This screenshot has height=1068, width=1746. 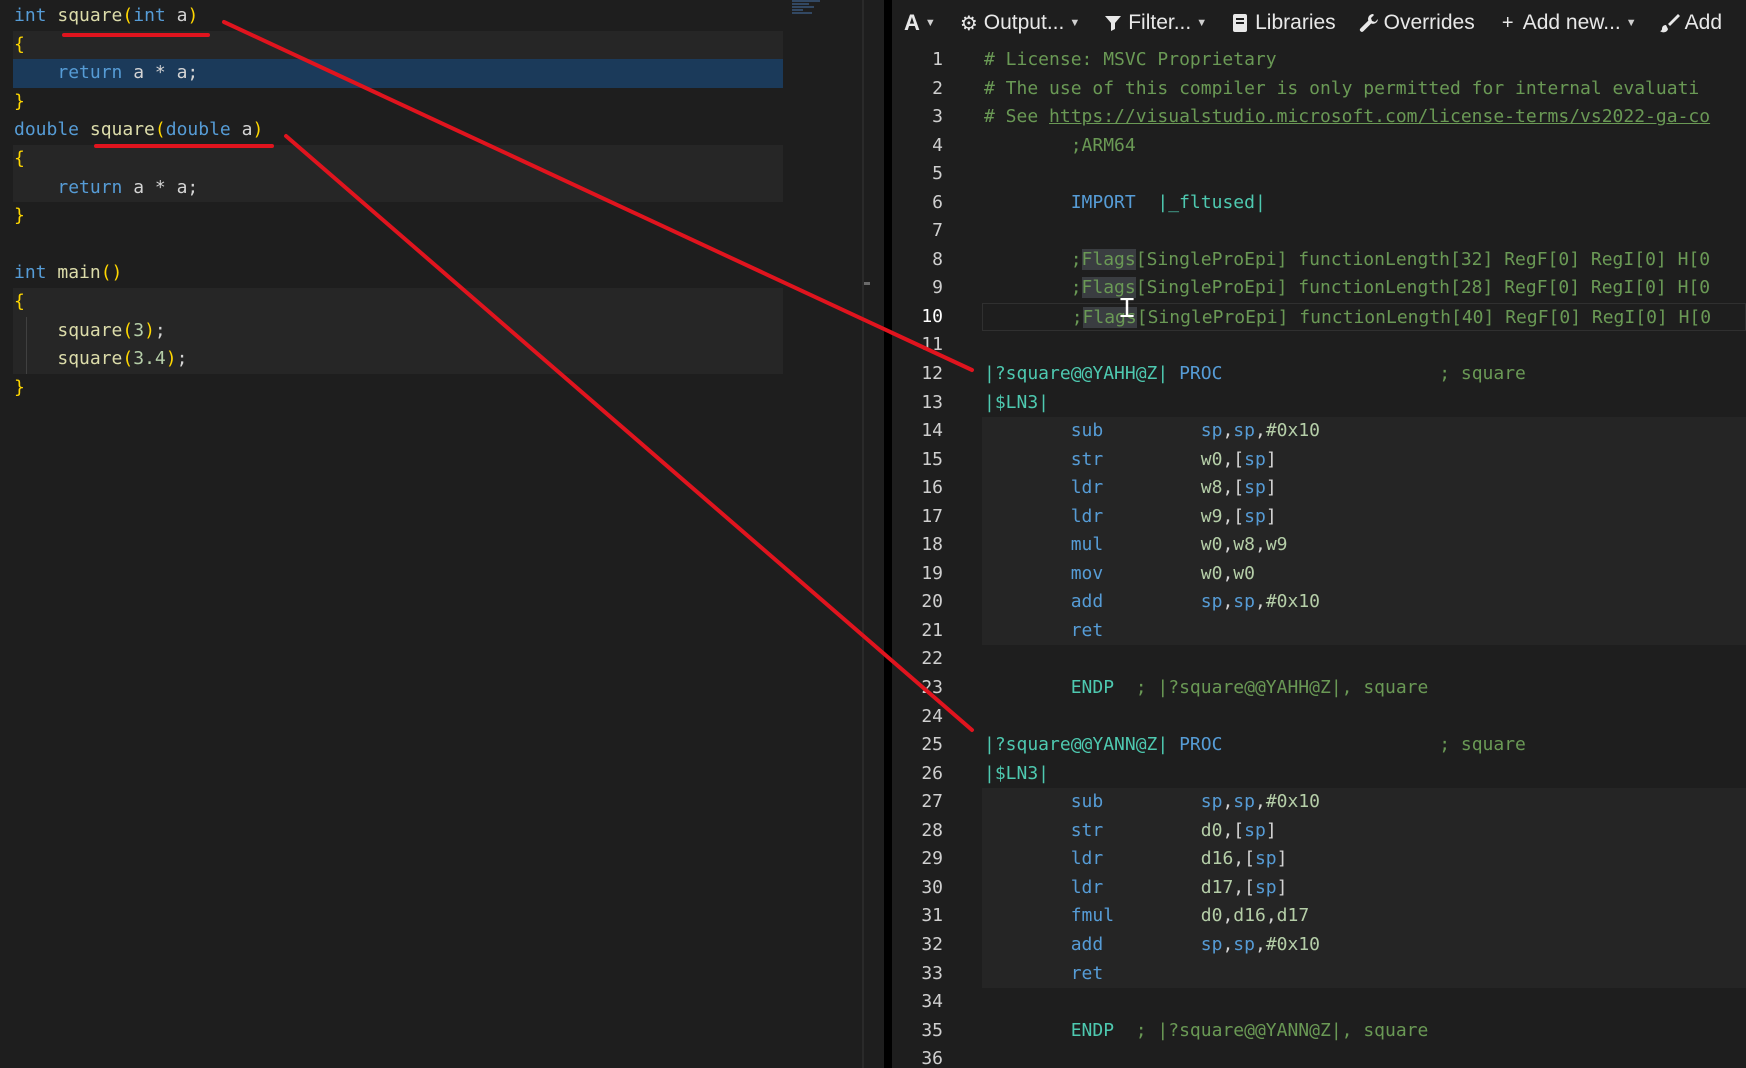 What do you see at coordinates (1319, 859) in the screenshot?
I see `asm-line: 29 ldr d16,[sp]` at bounding box center [1319, 859].